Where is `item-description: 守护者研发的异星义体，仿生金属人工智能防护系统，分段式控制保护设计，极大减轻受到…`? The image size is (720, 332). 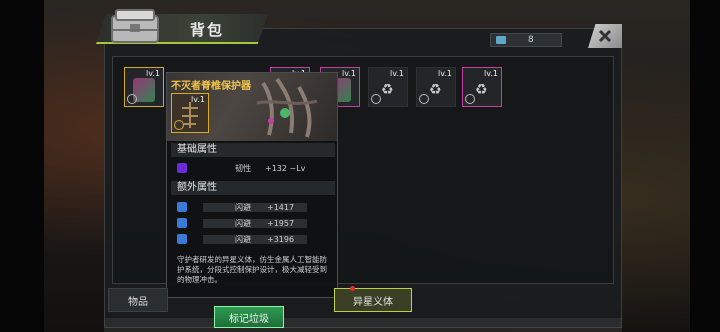
item-description: 守护者研发的异星义体，仿生金属人工智能防护系统，分段式控制保护设计，极大减轻受到… is located at coordinates (252, 269).